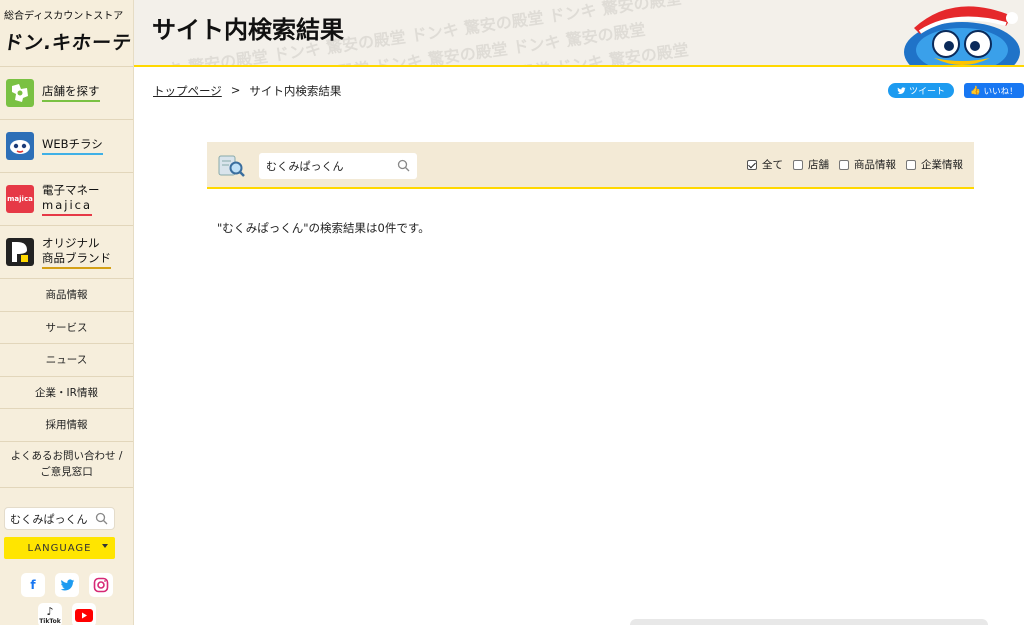 The width and height of the screenshot is (1024, 625). What do you see at coordinates (64, 16) in the screenshot?
I see `brand-tagline: 総合ディスカウントストア` at bounding box center [64, 16].